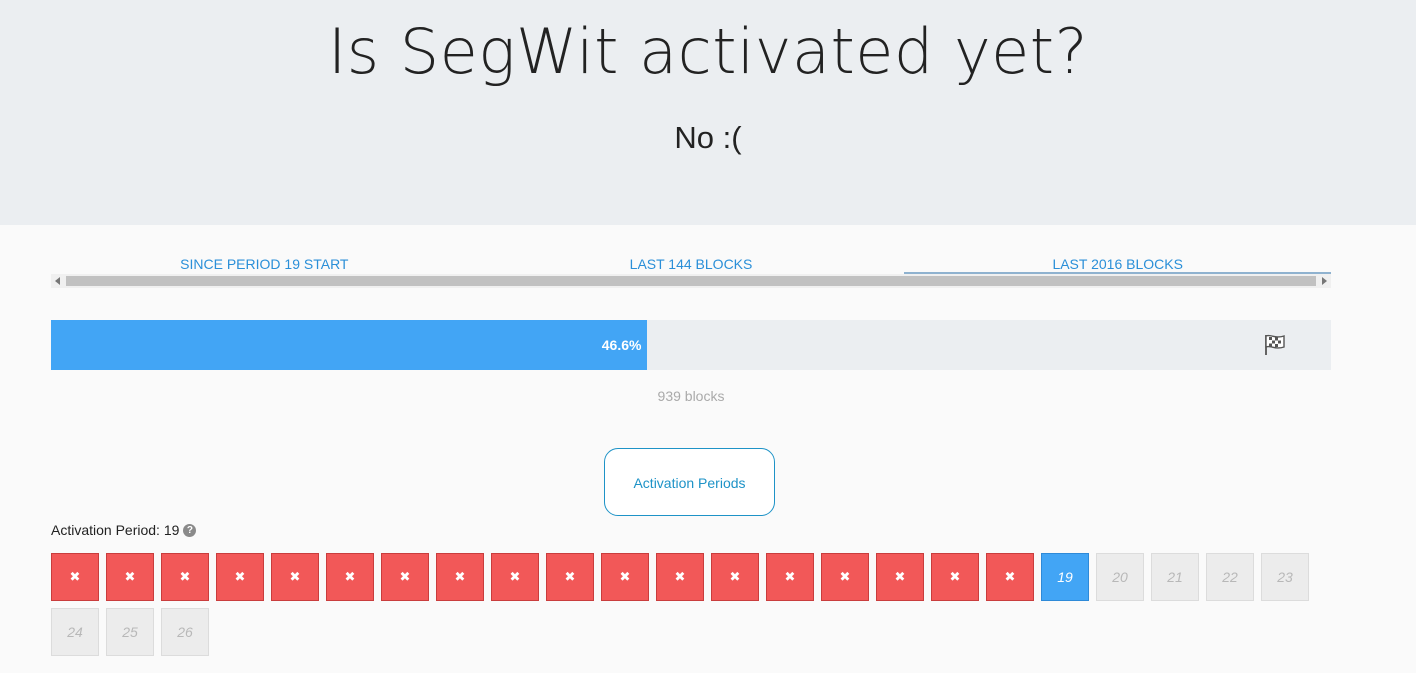  Describe the element at coordinates (1324, 281) in the screenshot. I see `scroll-right-arrow-icon` at that location.